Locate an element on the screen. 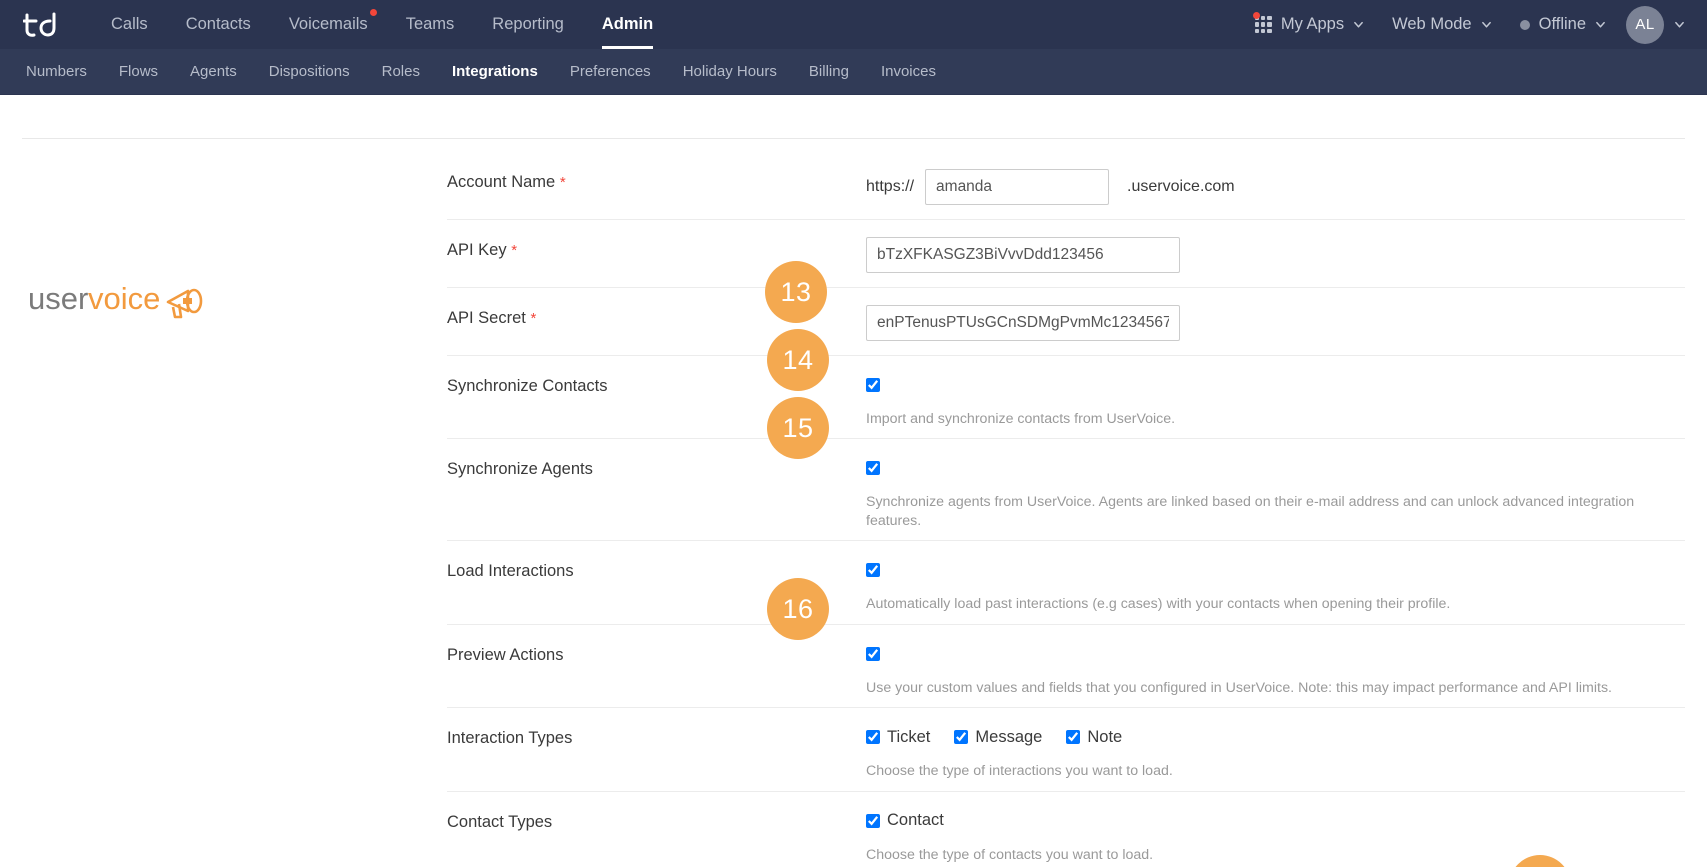 Image resolution: width=1707 pixels, height=867 pixels. label-text: Synchronize Agents is located at coordinates (520, 469).